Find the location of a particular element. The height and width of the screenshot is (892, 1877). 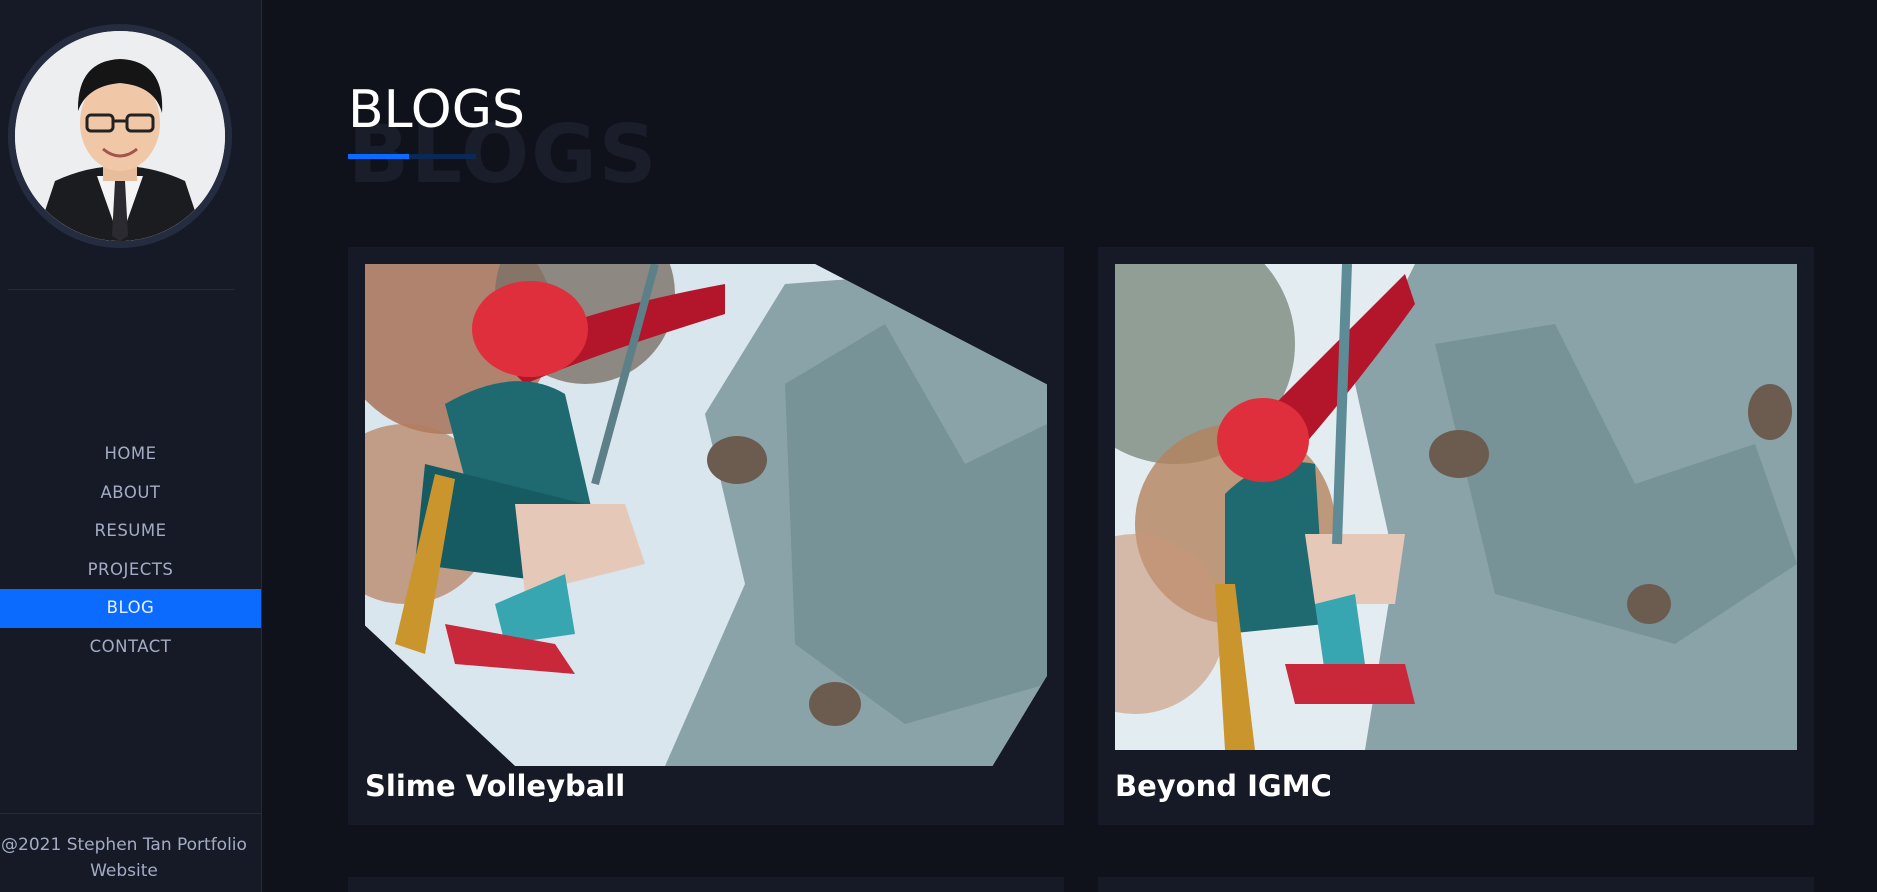

profile-photo is located at coordinates (120, 136).